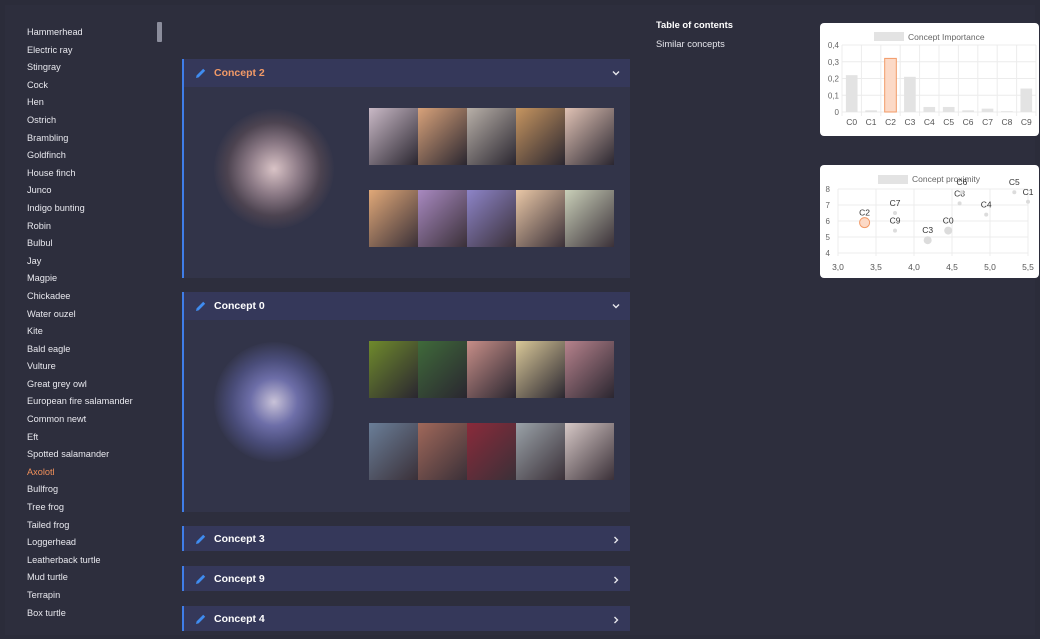 The image size is (1040, 639). Describe the element at coordinates (97, 33) in the screenshot. I see `sidebar-item: Hammerhead` at that location.